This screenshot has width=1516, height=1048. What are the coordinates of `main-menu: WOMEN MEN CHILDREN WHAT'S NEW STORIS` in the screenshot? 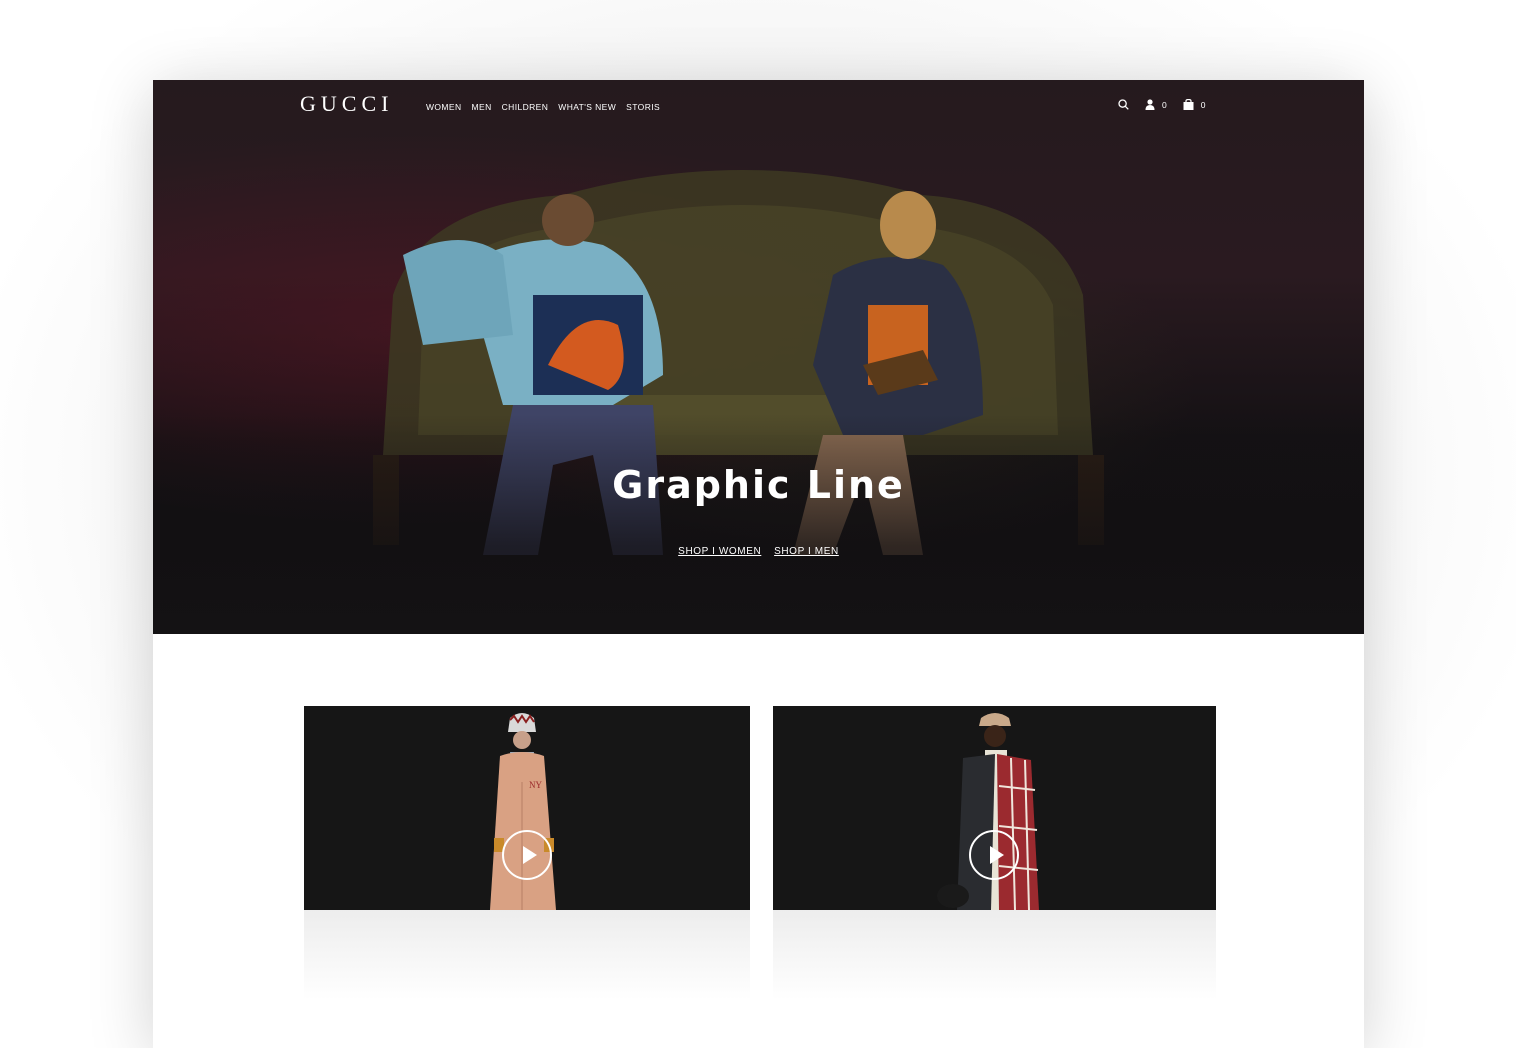 It's located at (548, 107).